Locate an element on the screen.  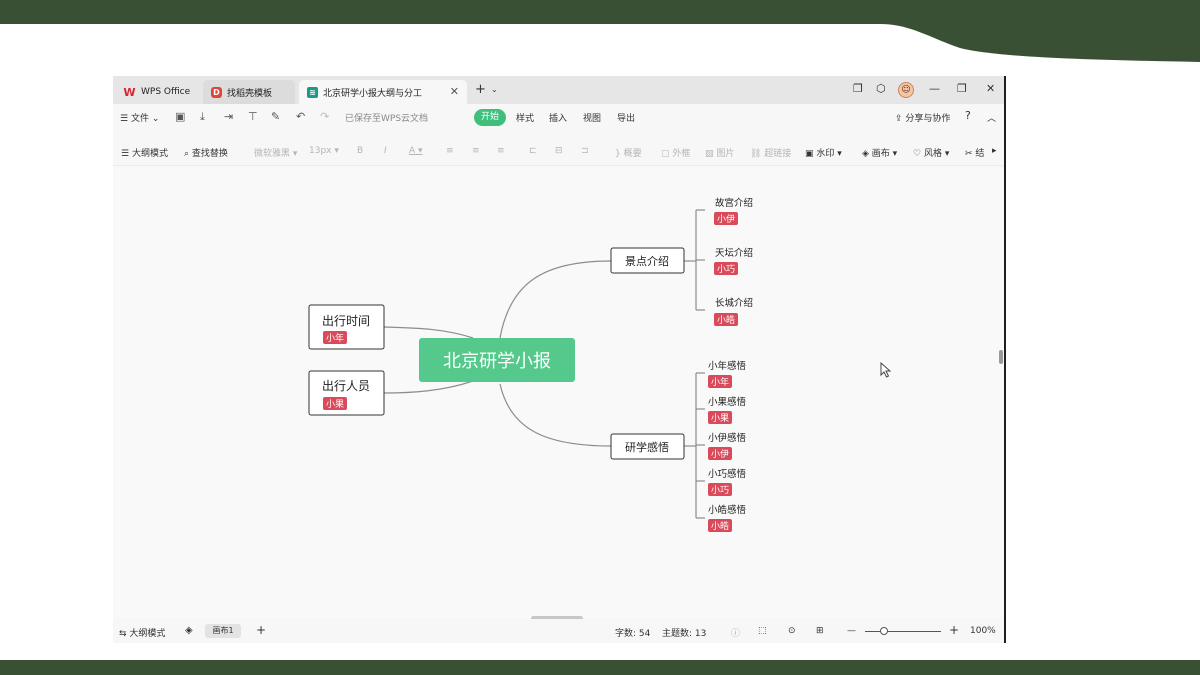
topic-scenic-intro: 景点介绍 is located at coordinates (647, 260).